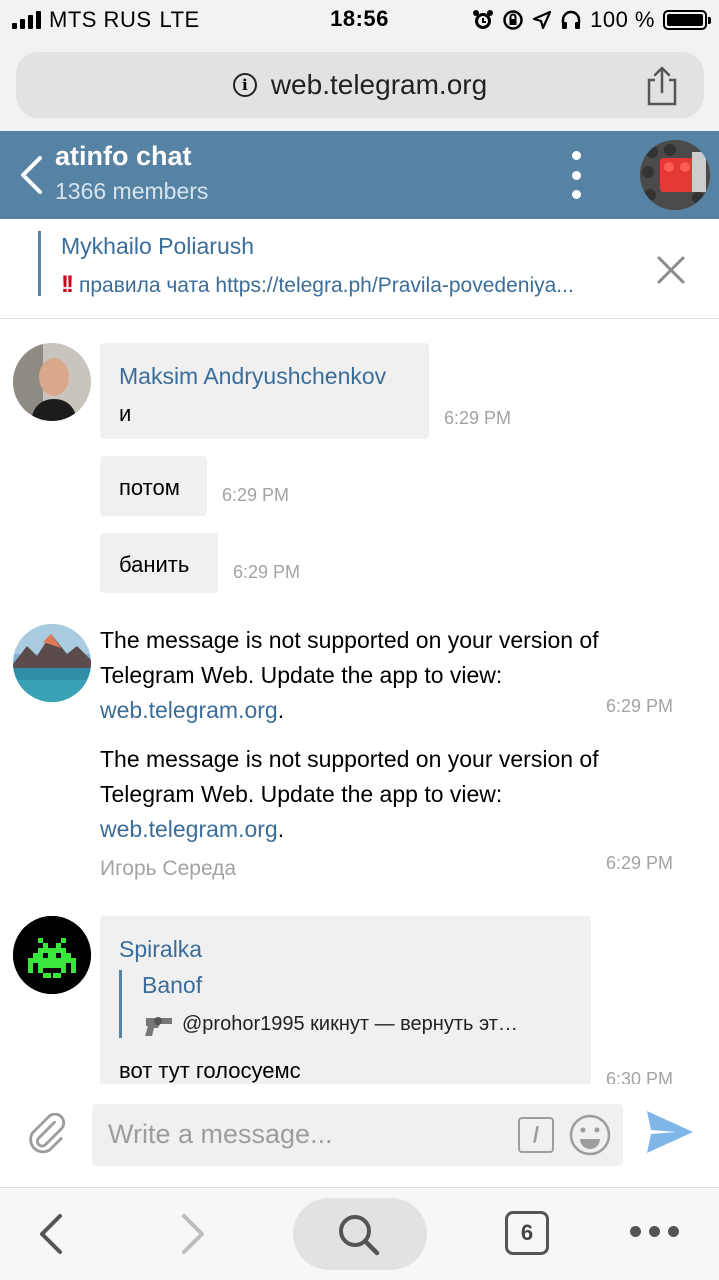  I want to click on browser-more-icon, so click(654, 1231).